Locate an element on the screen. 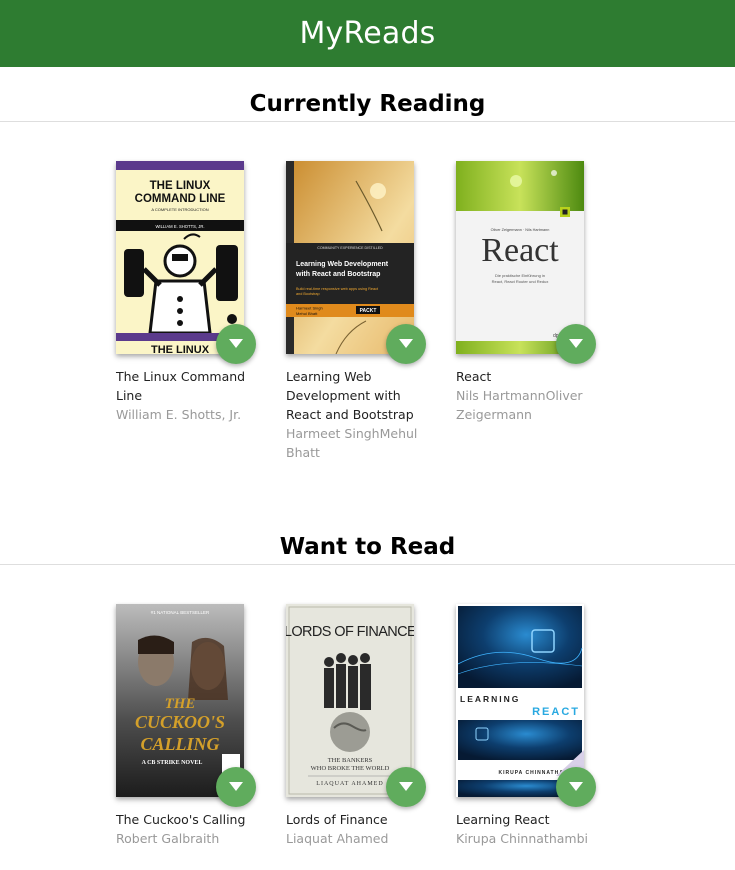 The height and width of the screenshot is (870, 735). svg-text: COMMAND LINE is located at coordinates (180, 199).